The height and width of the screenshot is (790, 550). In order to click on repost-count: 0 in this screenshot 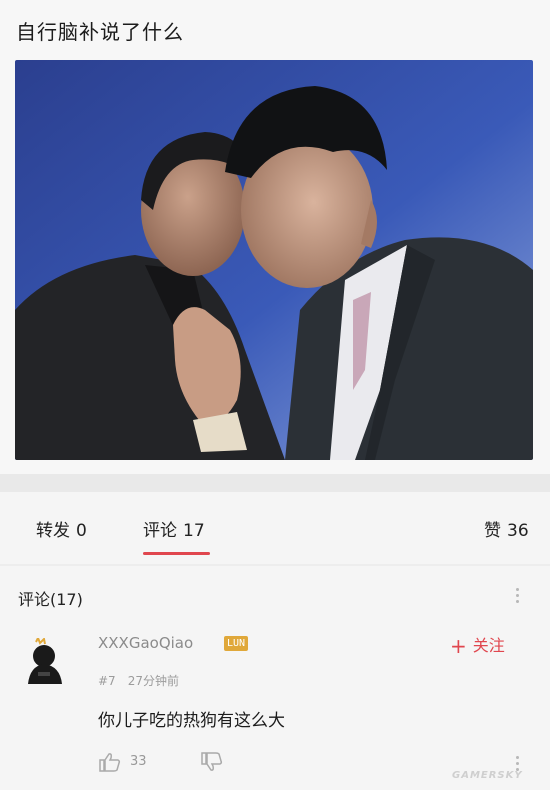, I will do `click(81, 531)`.